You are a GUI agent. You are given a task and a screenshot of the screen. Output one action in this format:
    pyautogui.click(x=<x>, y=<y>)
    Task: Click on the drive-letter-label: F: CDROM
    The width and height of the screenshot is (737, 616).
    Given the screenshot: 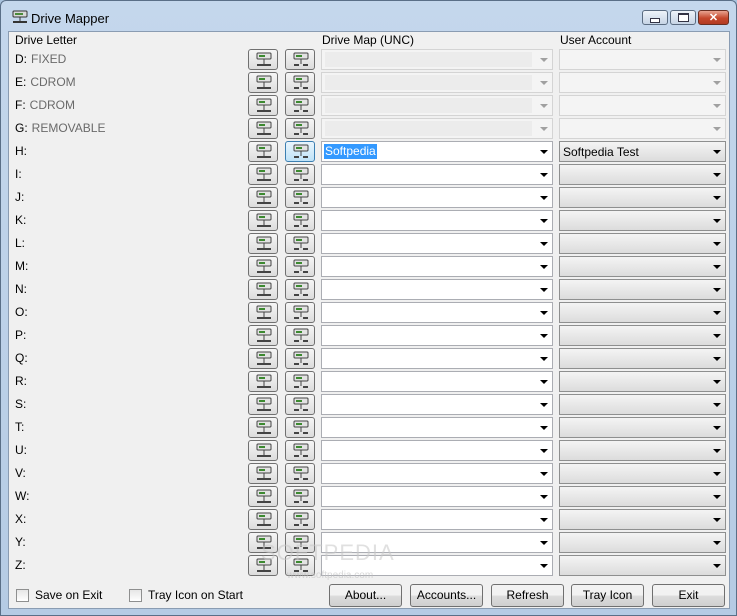 What is the action you would take?
    pyautogui.click(x=45, y=105)
    